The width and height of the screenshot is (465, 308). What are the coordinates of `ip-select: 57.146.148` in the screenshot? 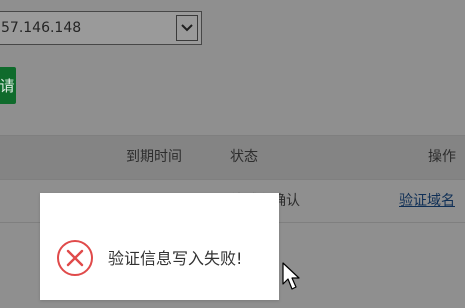 It's located at (101, 28).